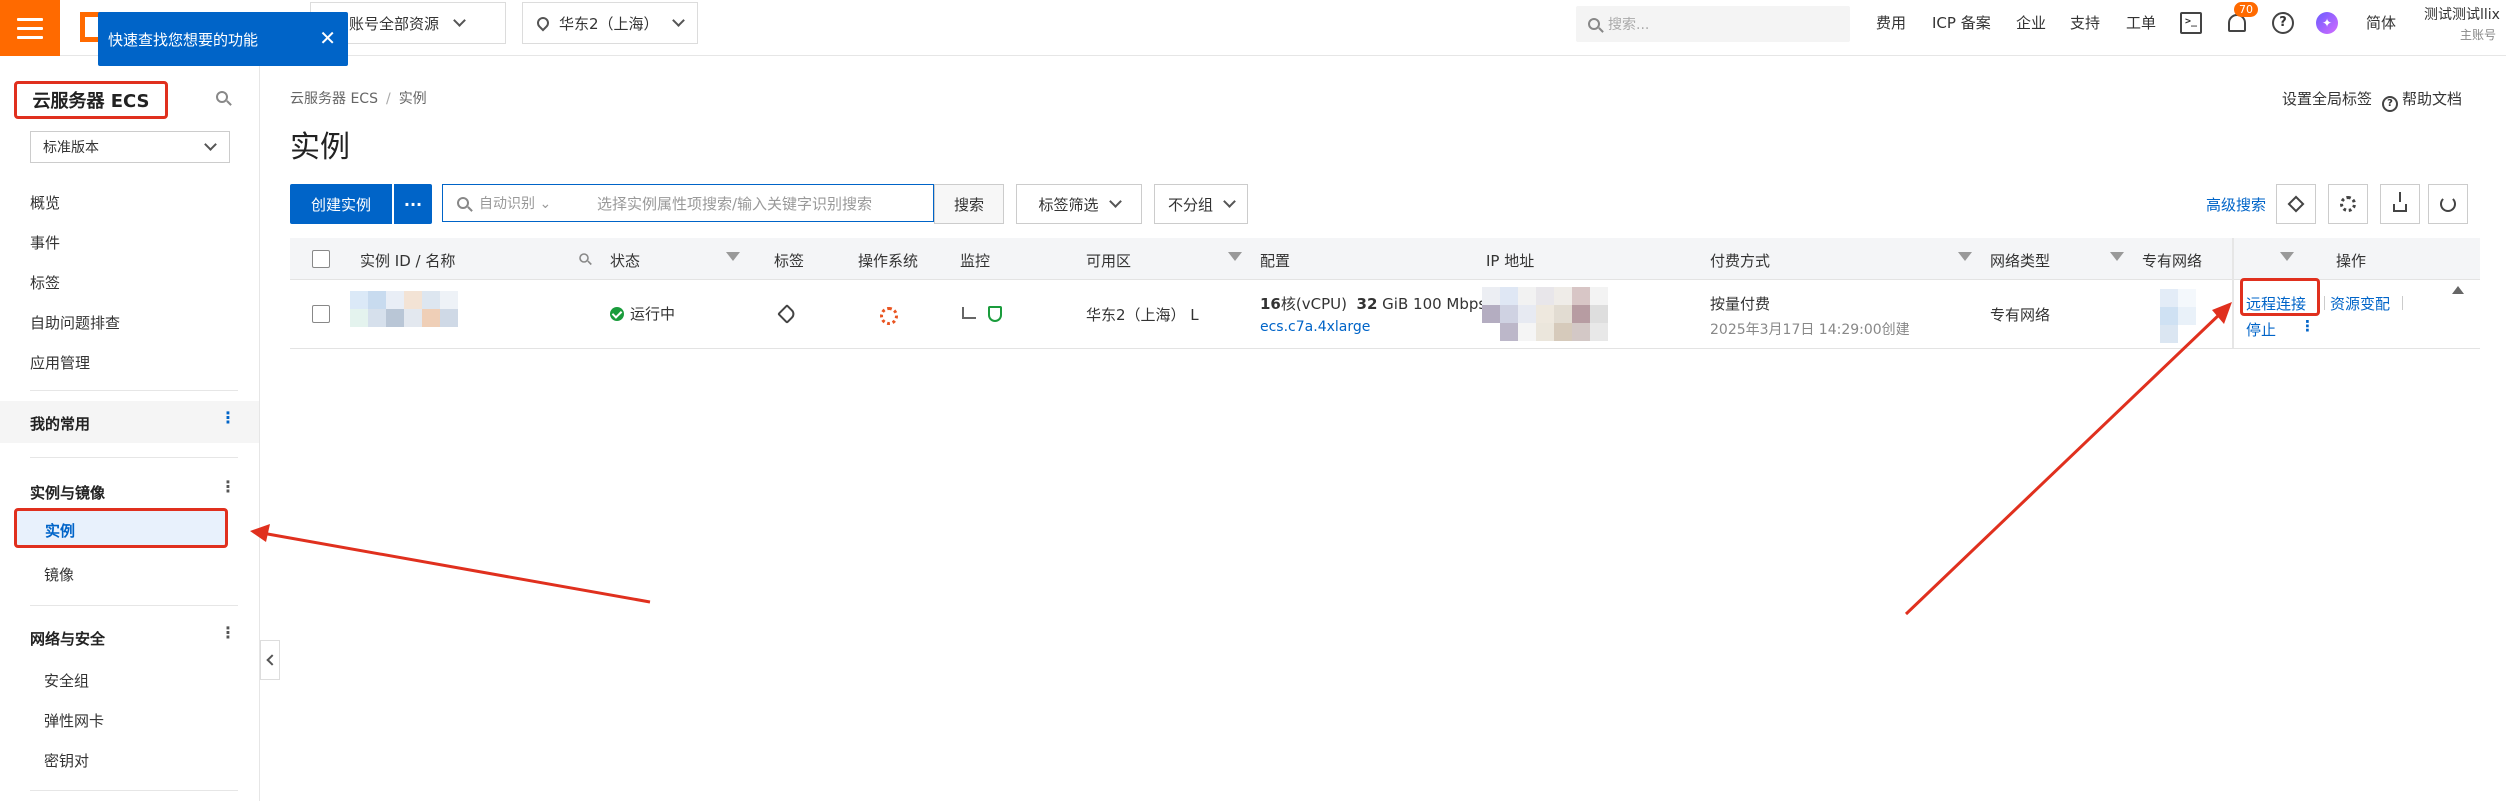 Image resolution: width=2506 pixels, height=801 pixels. Describe the element at coordinates (1201, 204) in the screenshot. I see `group-select: 不分组` at that location.